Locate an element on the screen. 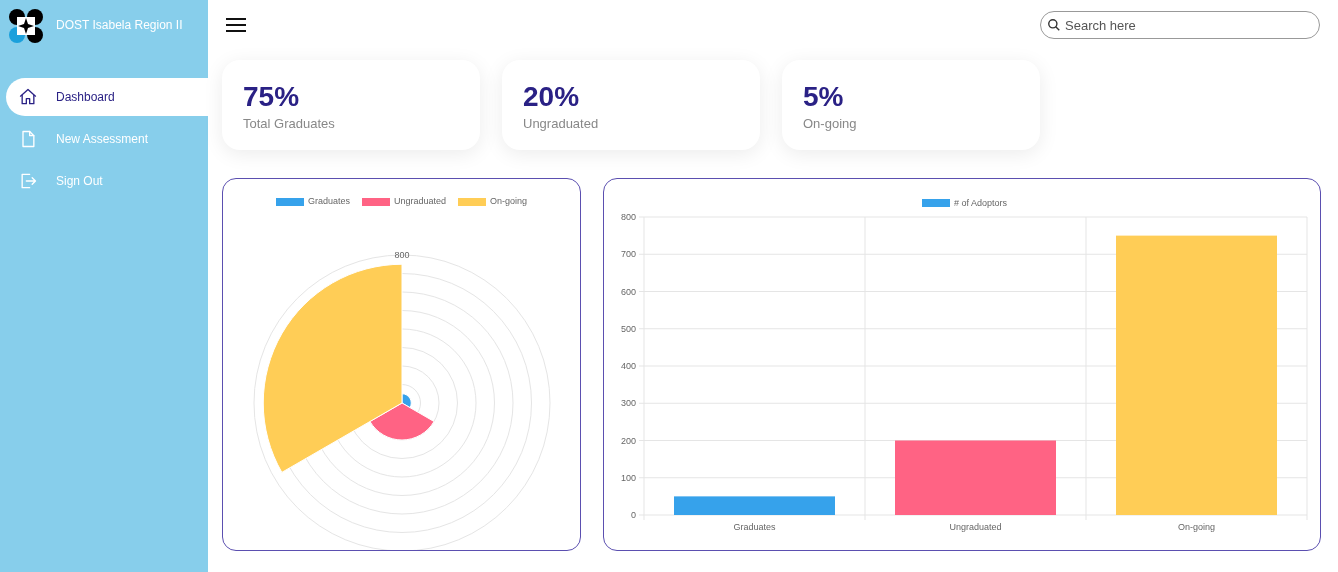 This screenshot has width=1338, height=572. stat-label: Ungraduated is located at coordinates (561, 124).